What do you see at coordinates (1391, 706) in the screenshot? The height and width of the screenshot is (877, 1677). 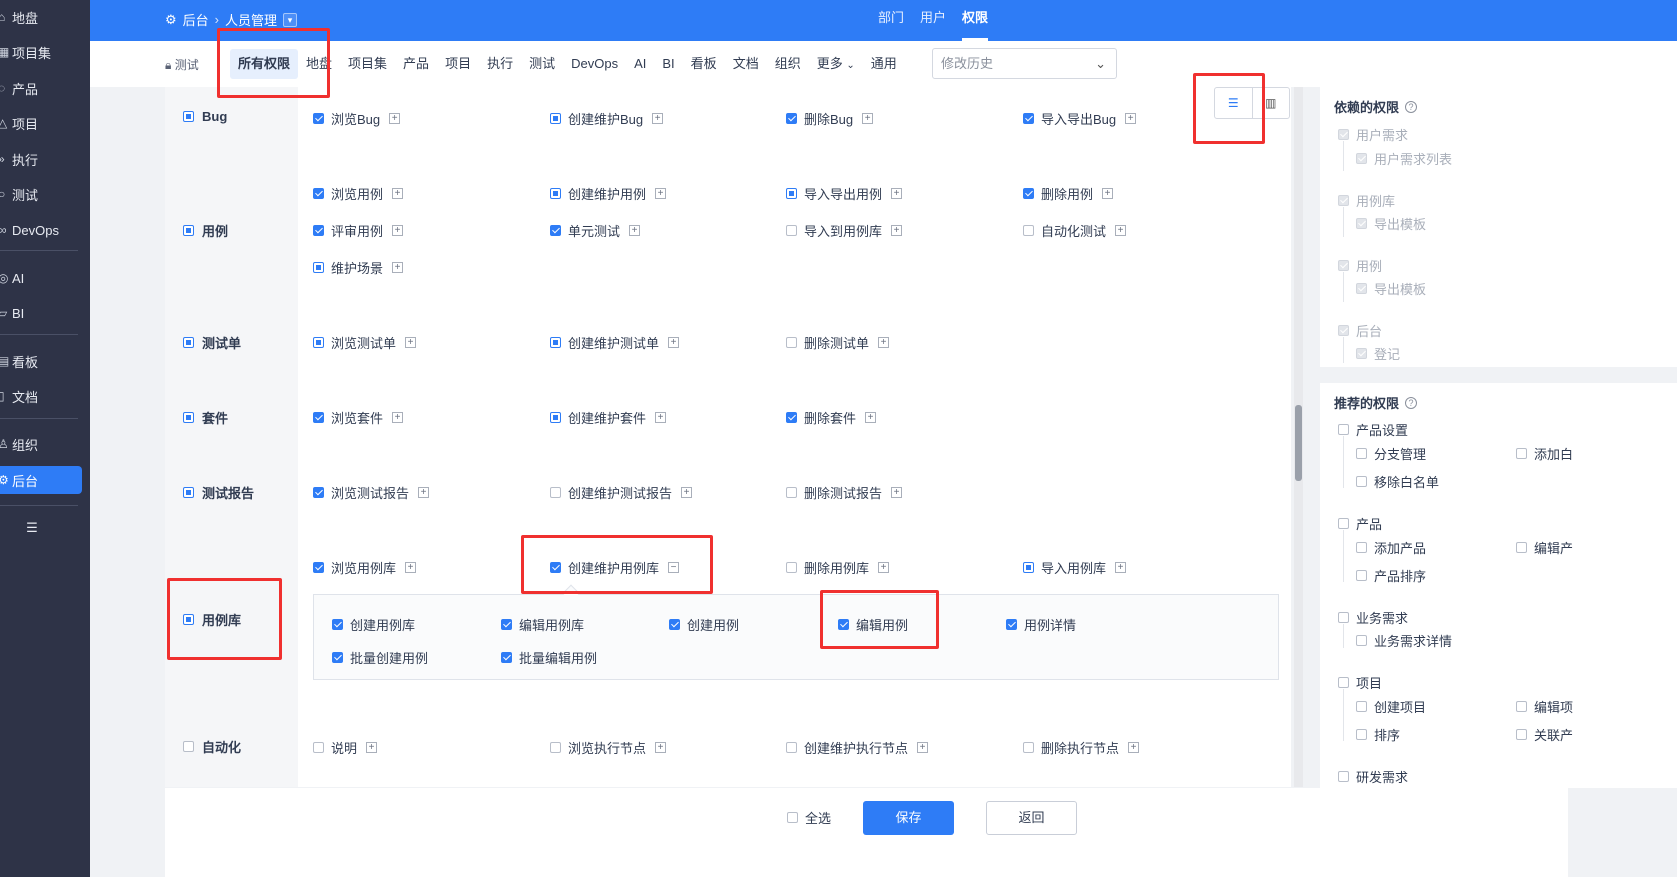 I see `recommend-item: 创建项目` at bounding box center [1391, 706].